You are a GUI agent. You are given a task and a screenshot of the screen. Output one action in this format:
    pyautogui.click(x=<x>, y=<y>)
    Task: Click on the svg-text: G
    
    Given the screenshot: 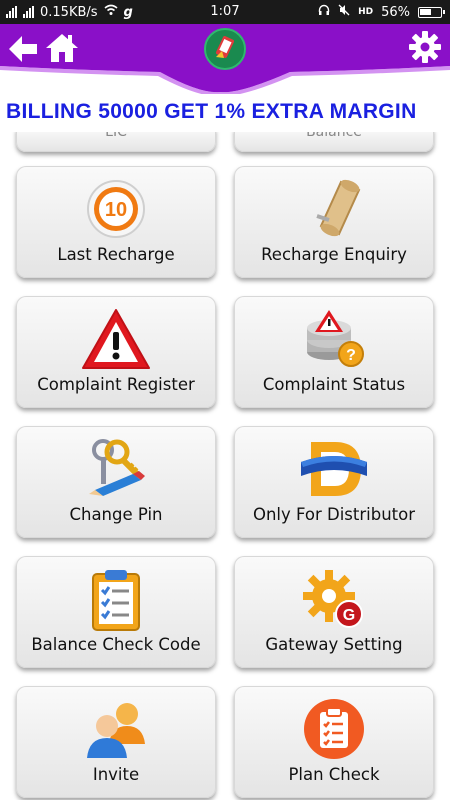 What is the action you would take?
    pyautogui.click(x=349, y=615)
    